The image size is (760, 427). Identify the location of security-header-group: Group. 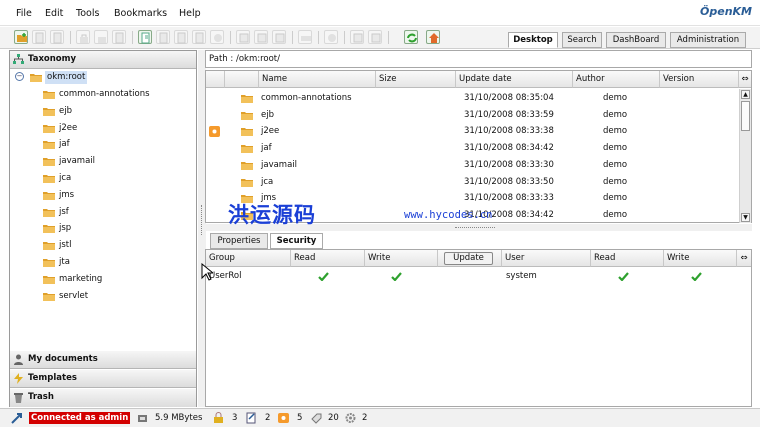
(248, 258).